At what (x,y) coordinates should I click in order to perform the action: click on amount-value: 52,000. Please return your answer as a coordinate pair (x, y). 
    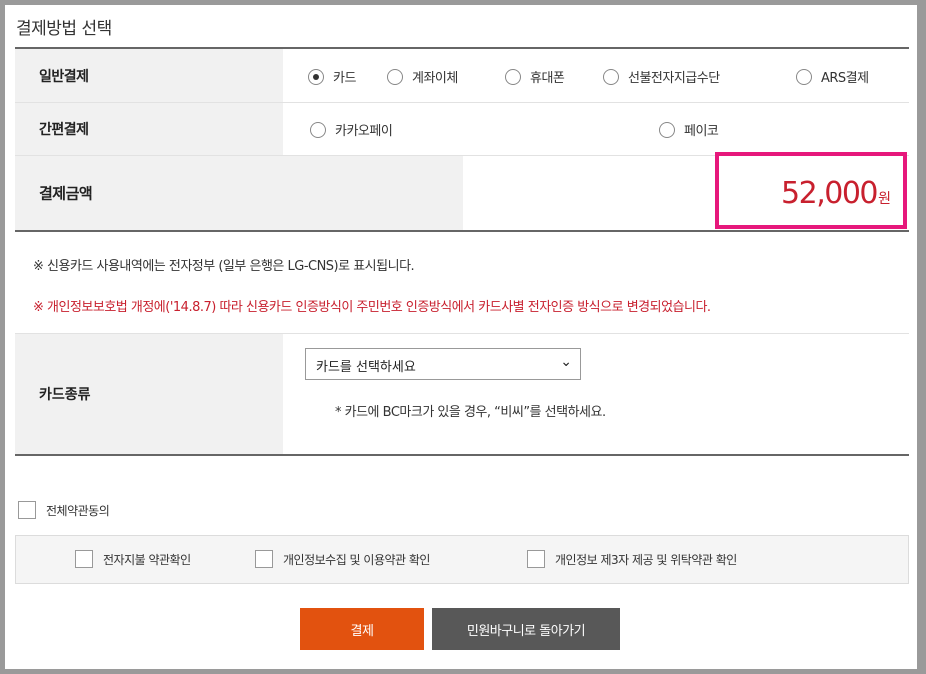
    Looking at the image, I should click on (829, 193).